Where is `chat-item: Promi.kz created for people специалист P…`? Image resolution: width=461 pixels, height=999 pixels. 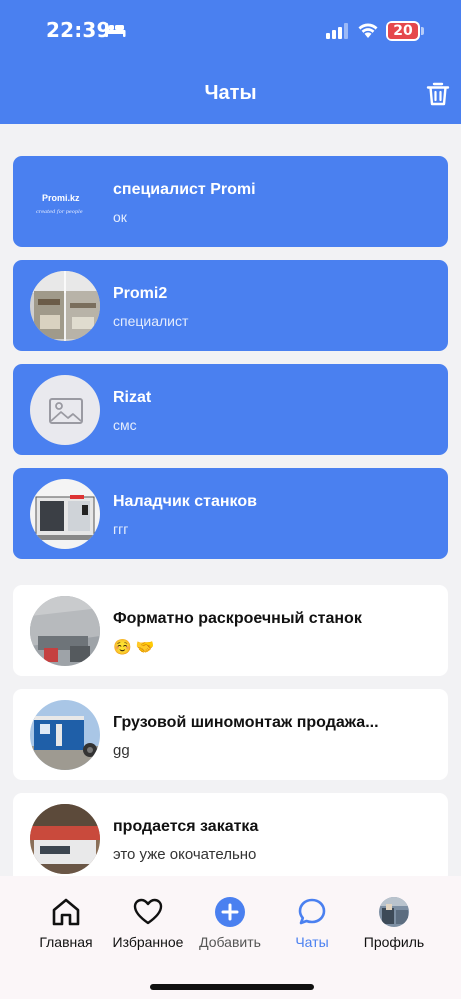
chat-item: Promi.kz created for people специалист P… is located at coordinates (230, 201).